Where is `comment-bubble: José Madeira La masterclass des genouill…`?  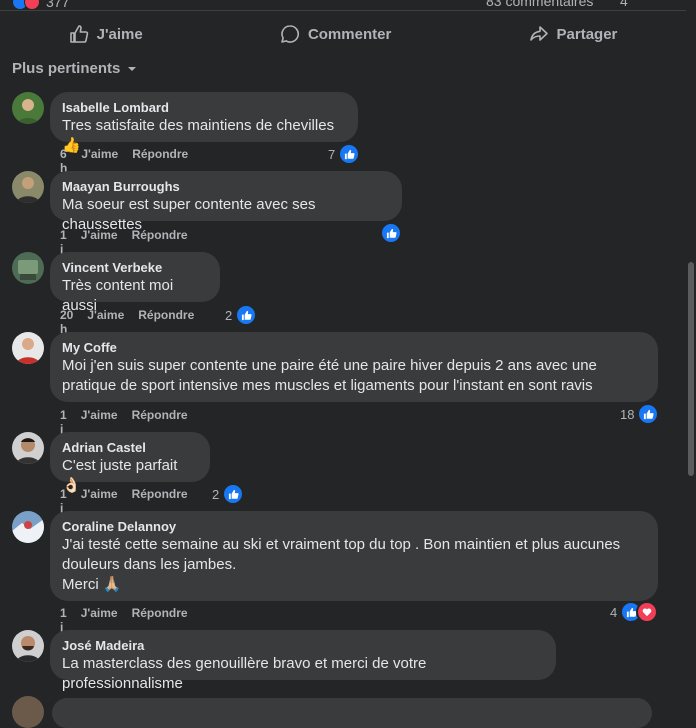
comment-bubble: José Madeira La masterclass des genouill… is located at coordinates (303, 661).